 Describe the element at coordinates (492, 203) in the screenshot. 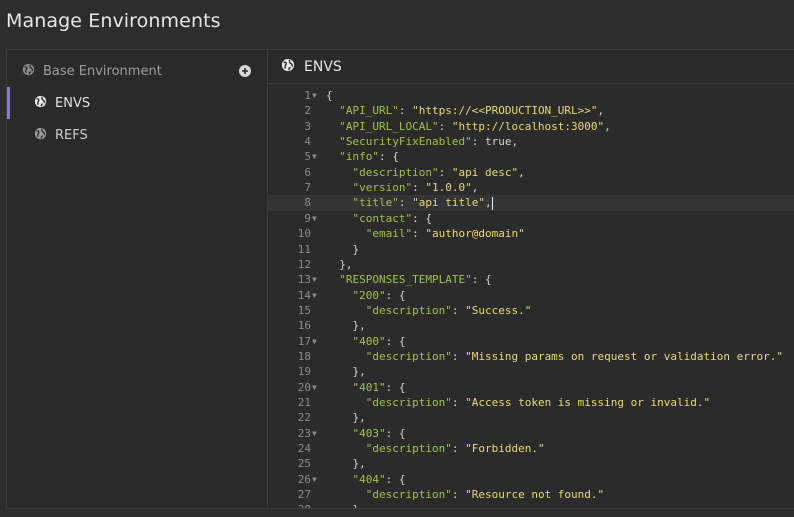

I see `text-cursor` at that location.